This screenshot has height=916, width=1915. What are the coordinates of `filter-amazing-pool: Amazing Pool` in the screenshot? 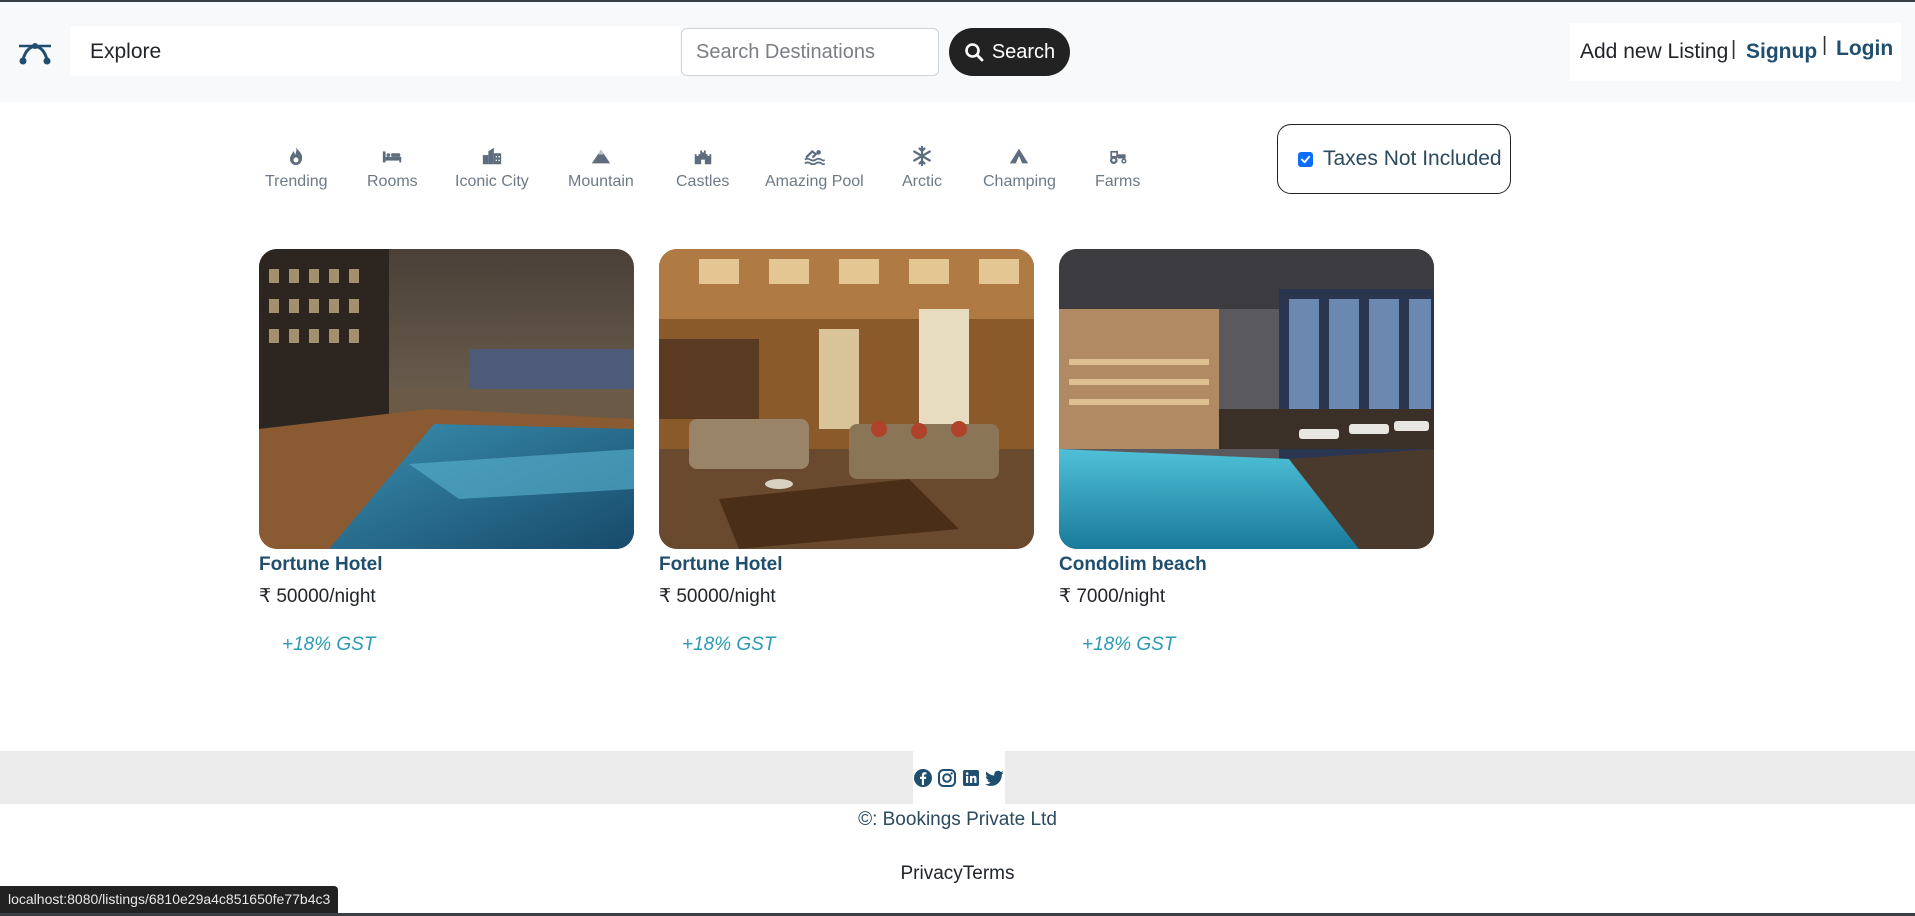 It's located at (814, 168).